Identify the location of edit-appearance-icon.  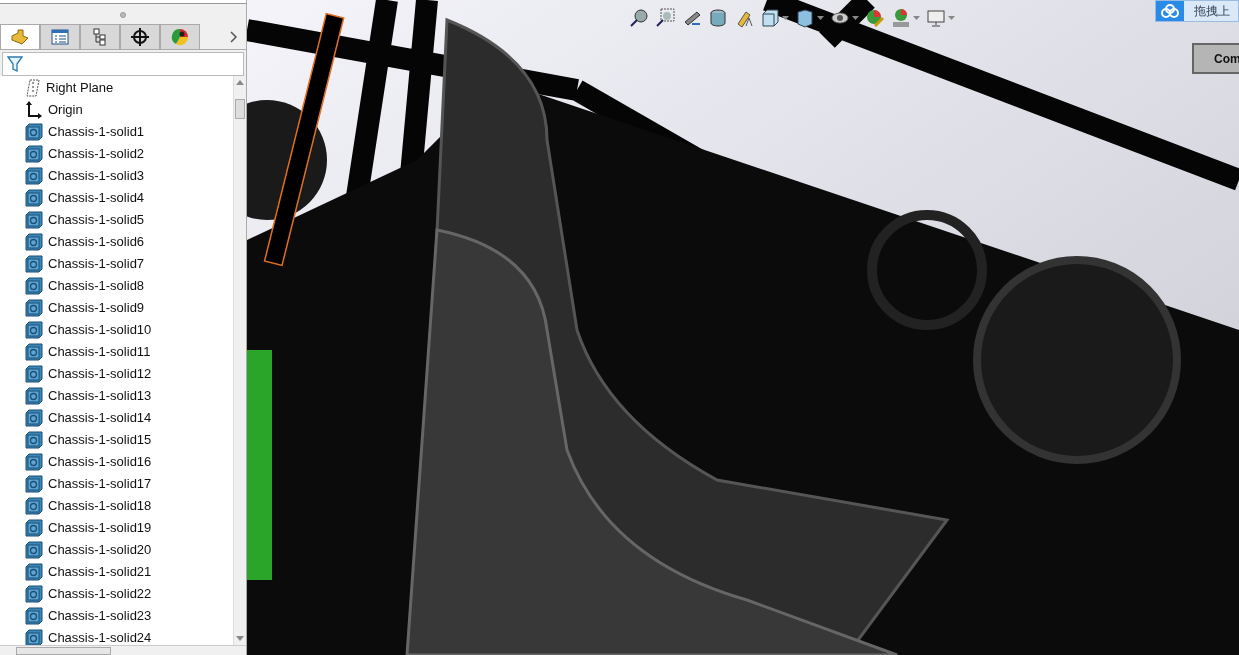
(875, 18).